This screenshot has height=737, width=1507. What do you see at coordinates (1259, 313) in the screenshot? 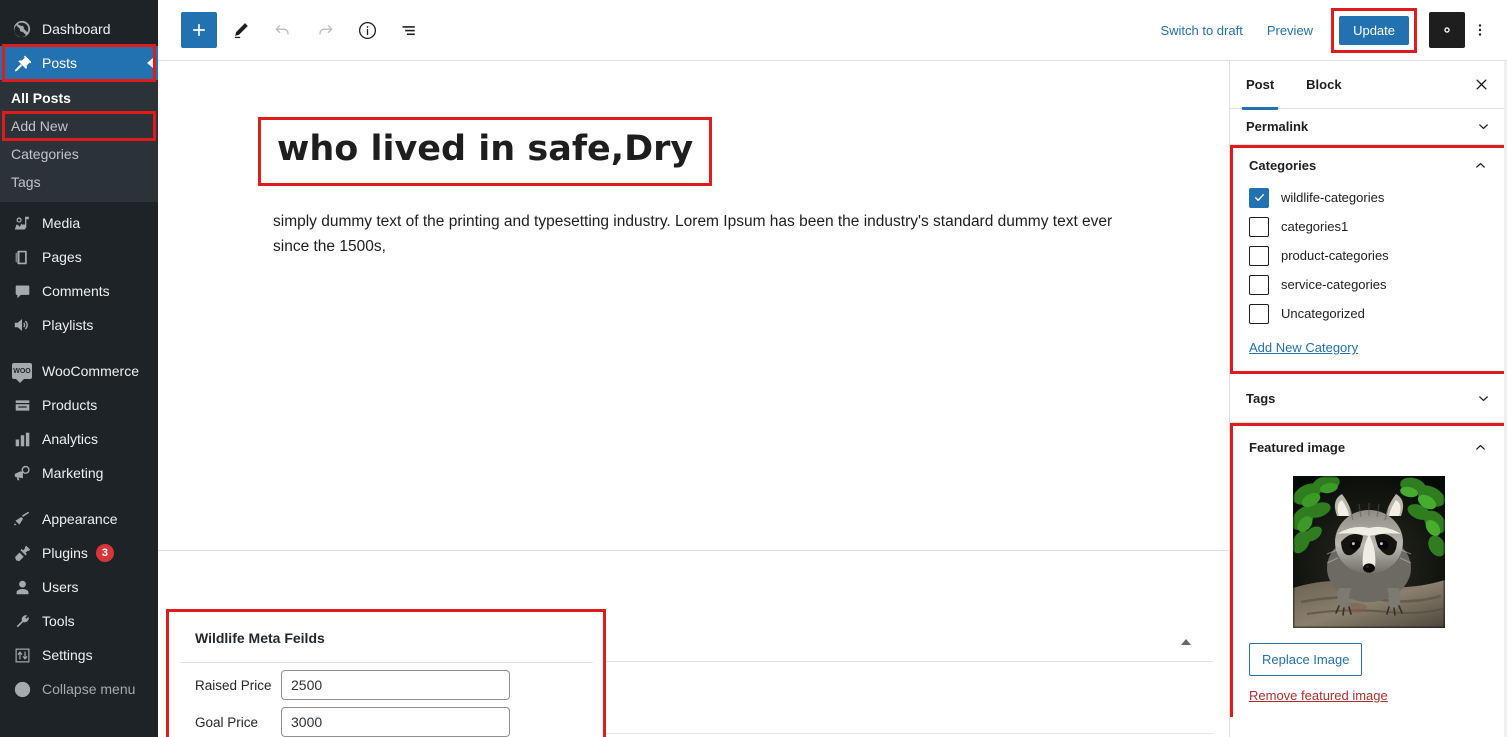
I see `checkbox-uncategorized` at bounding box center [1259, 313].